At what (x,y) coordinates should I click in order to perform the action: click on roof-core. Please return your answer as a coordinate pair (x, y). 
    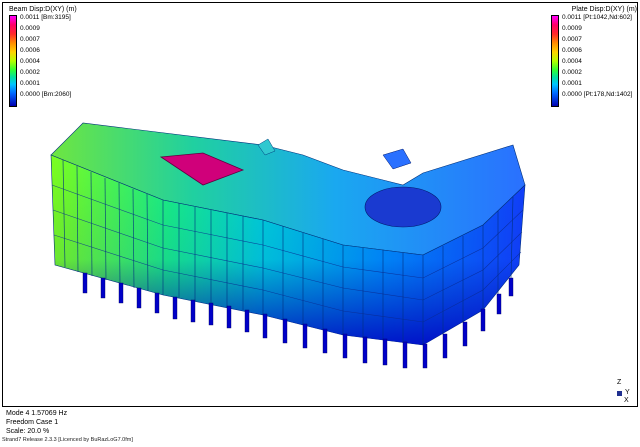
    Looking at the image, I should click on (403, 207).